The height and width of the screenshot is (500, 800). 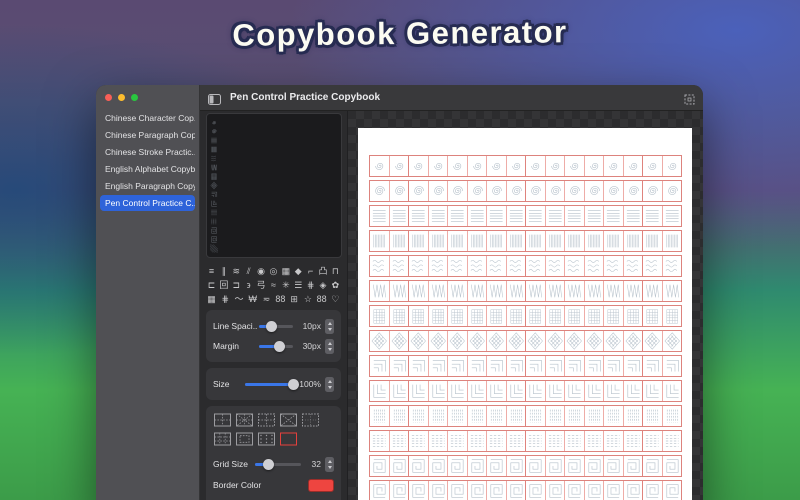 What do you see at coordinates (236, 285) in the screenshot?
I see `pattern-button: ⊐` at bounding box center [236, 285].